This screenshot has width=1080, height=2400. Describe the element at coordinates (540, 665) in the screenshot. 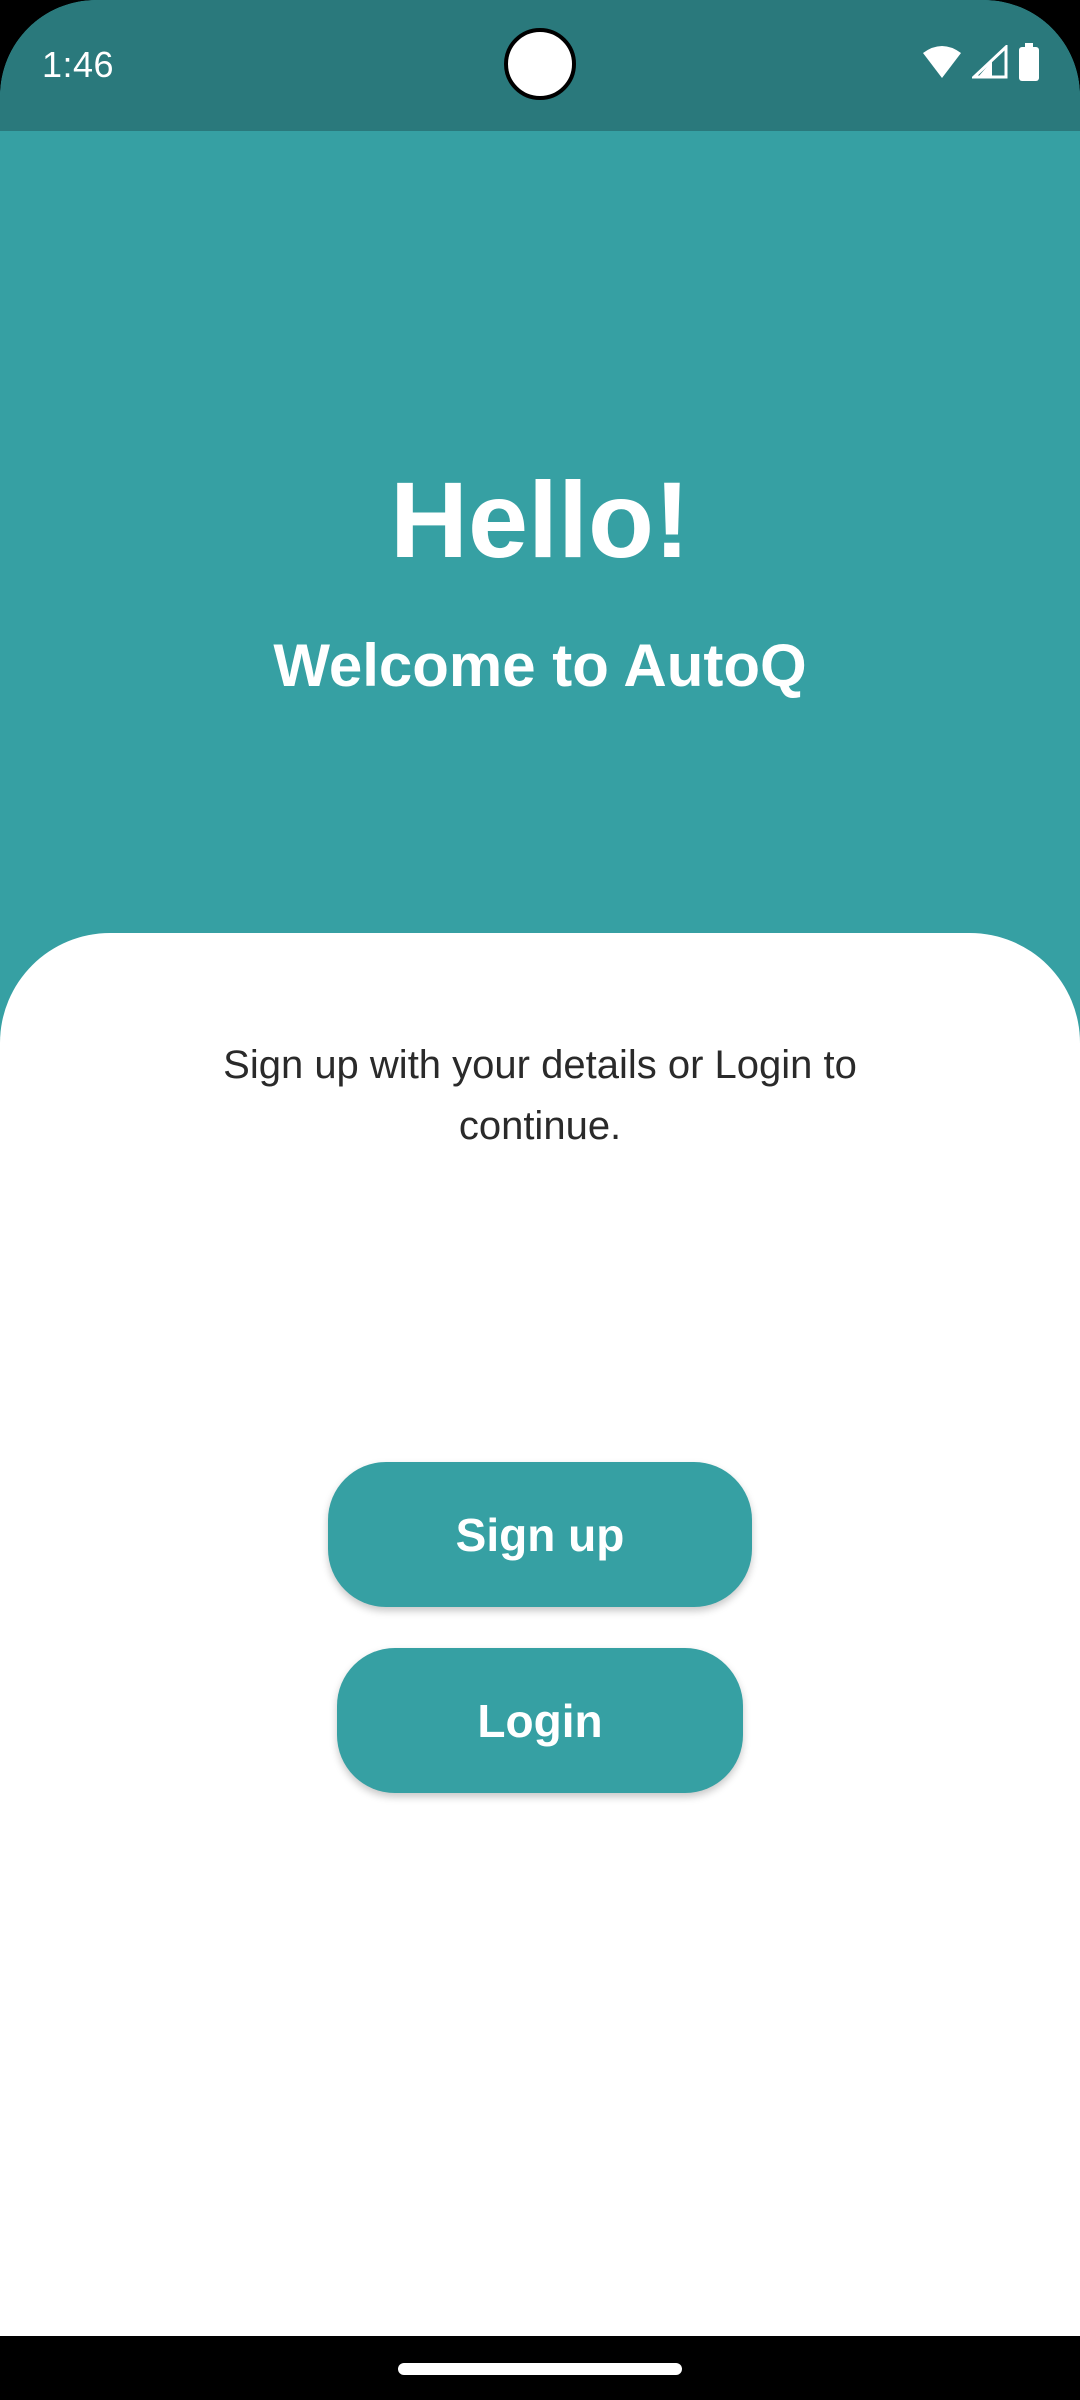

I see `hero-subtitle: Welcome to AutoQ` at that location.